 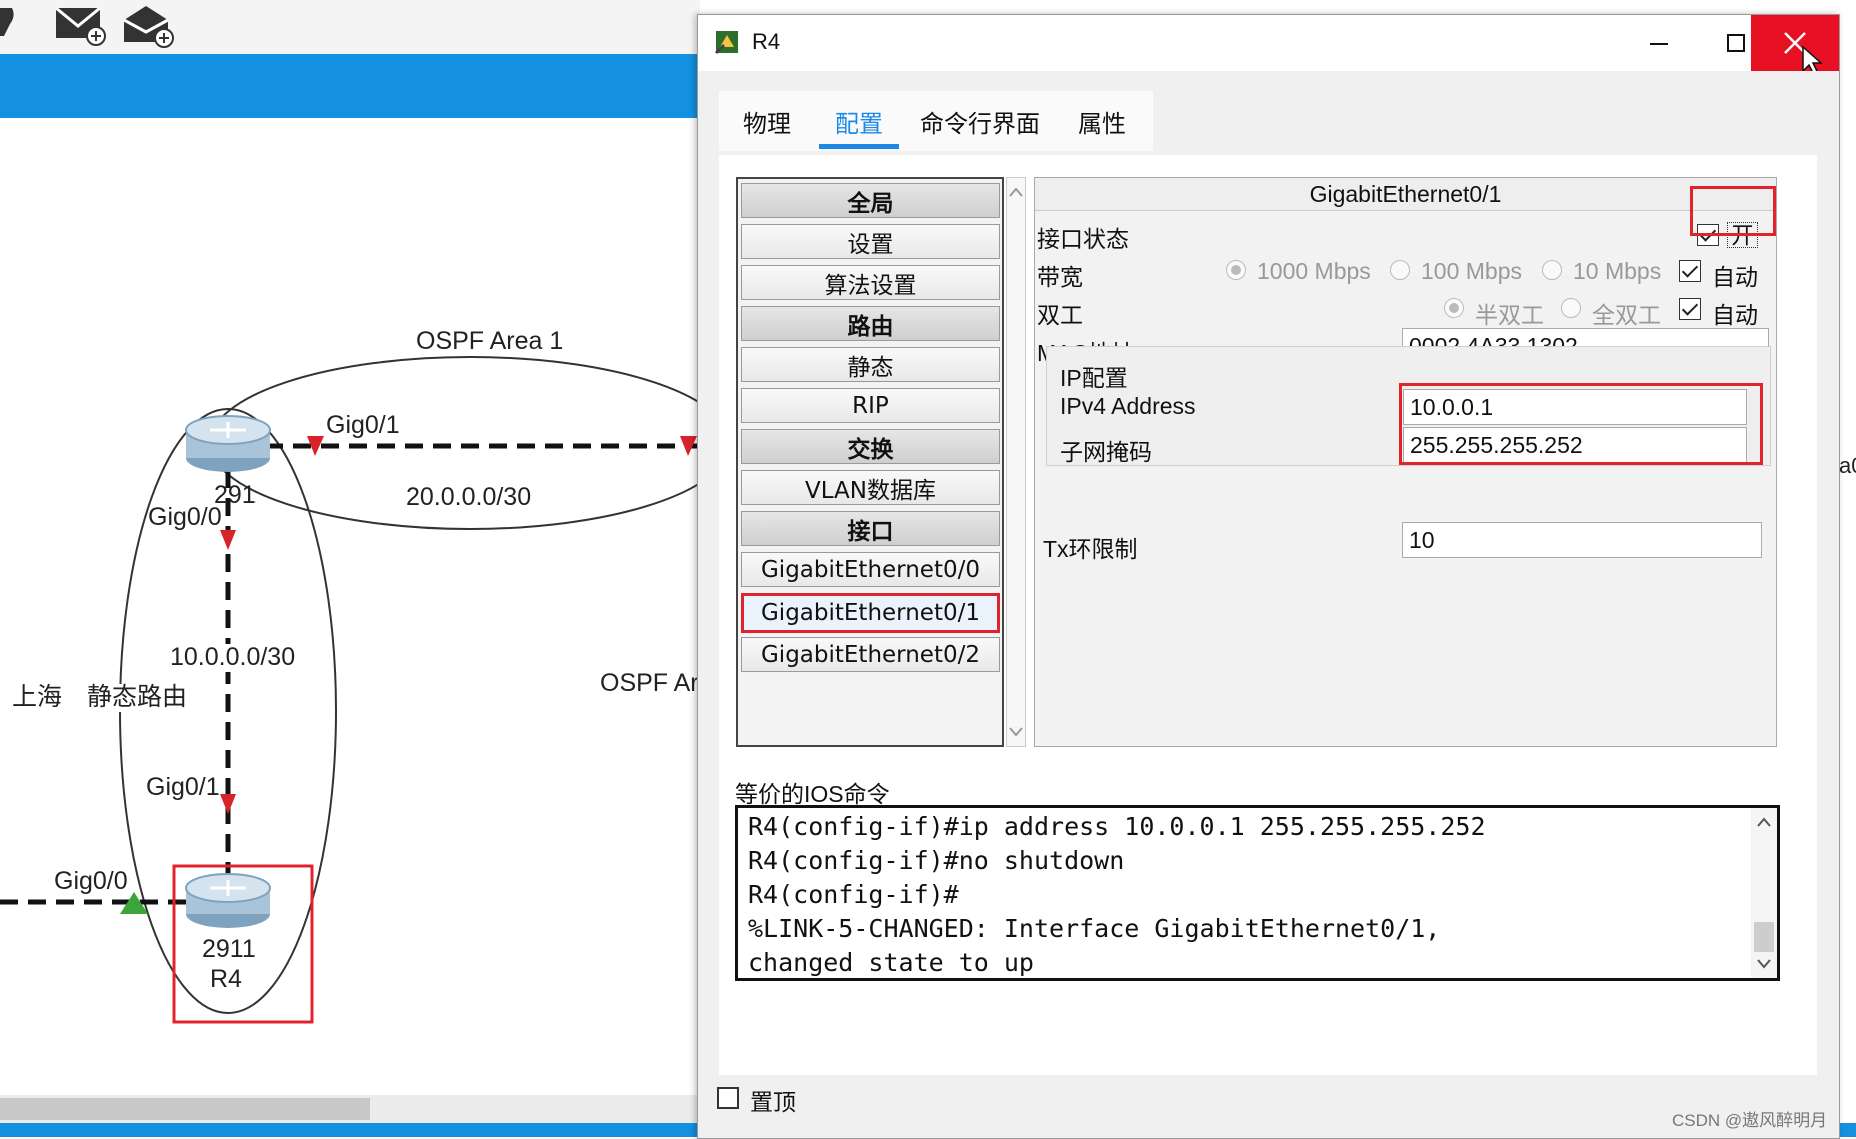 What do you see at coordinates (870, 241) in the screenshot?
I see `nav-settings: 设置` at bounding box center [870, 241].